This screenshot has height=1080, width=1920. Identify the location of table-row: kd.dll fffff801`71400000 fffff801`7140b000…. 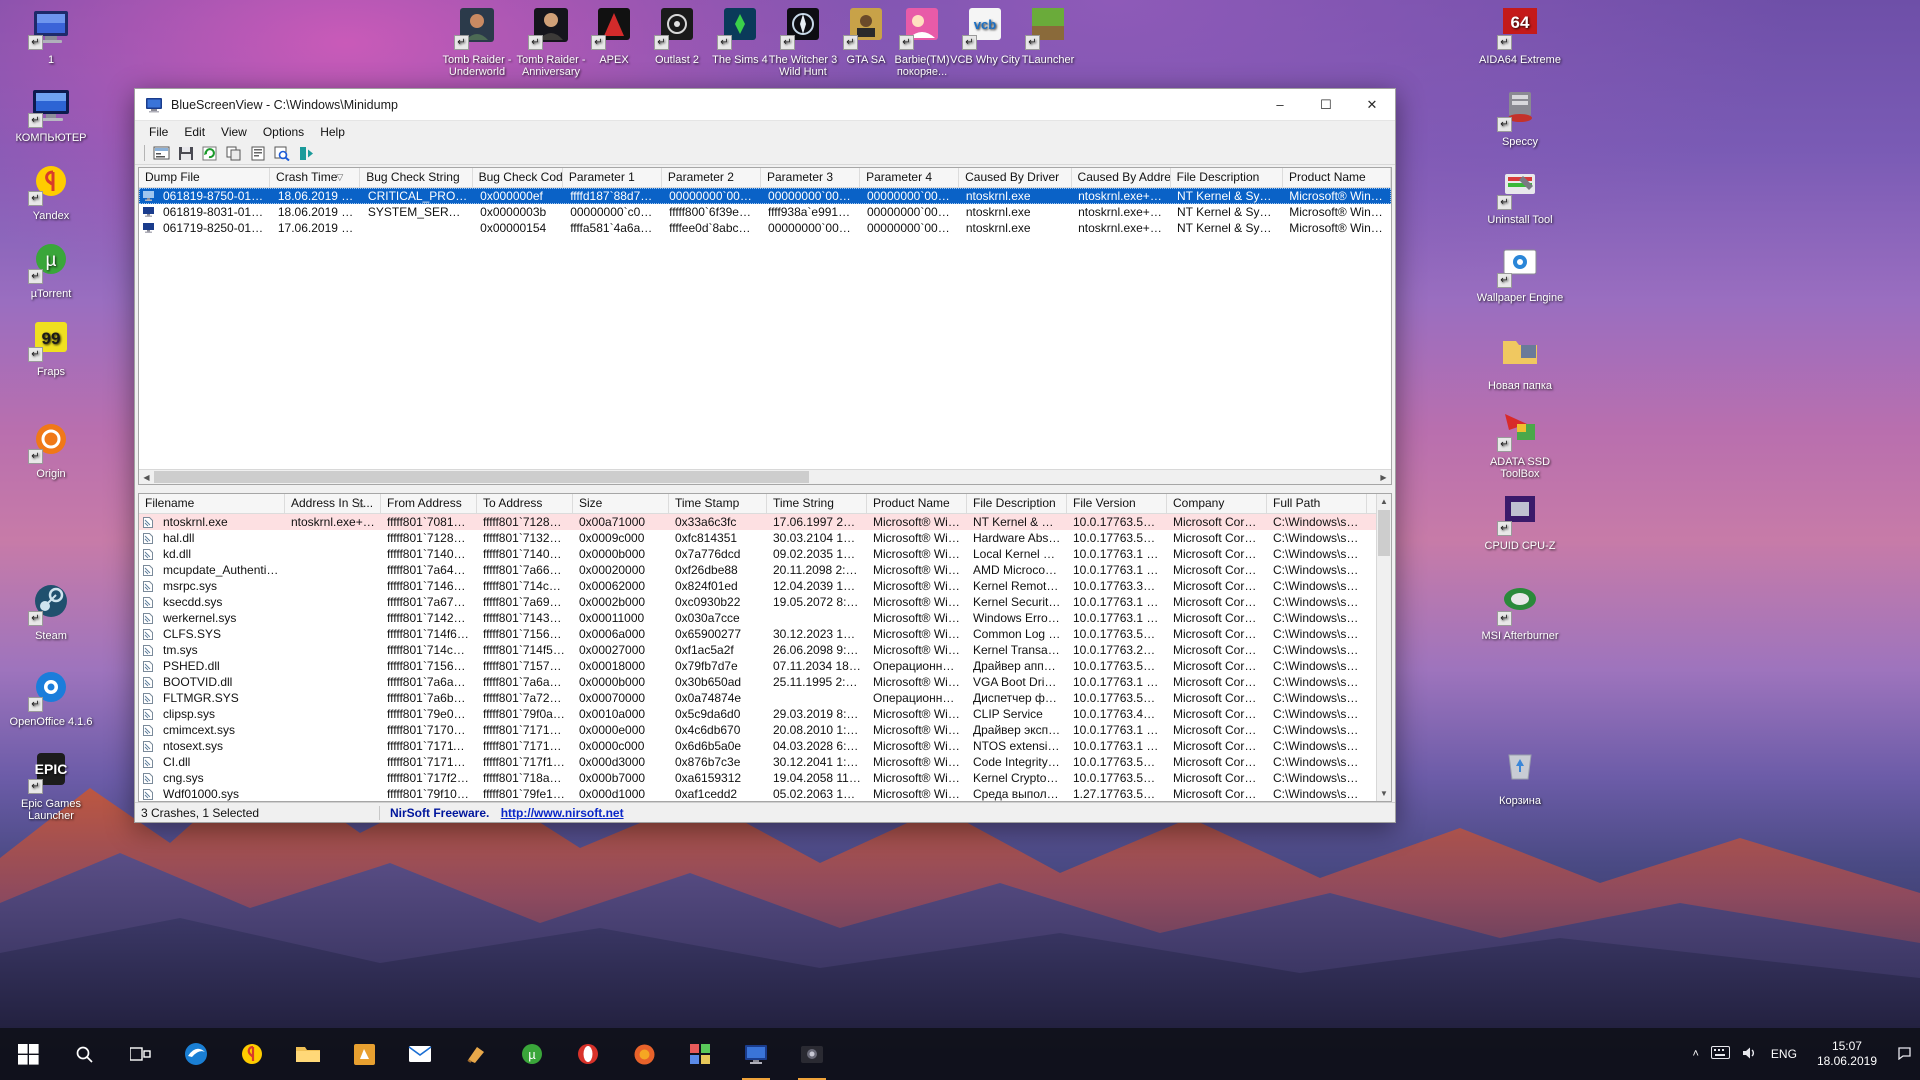
(757, 554).